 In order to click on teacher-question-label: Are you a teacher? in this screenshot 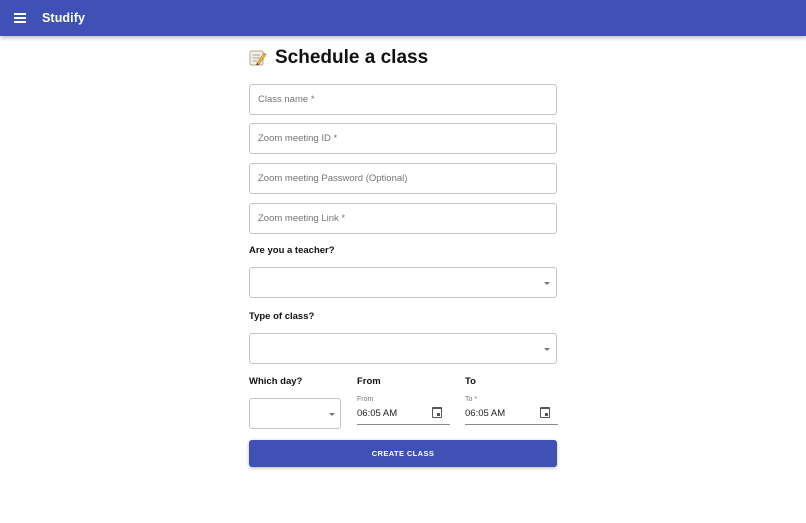, I will do `click(292, 250)`.